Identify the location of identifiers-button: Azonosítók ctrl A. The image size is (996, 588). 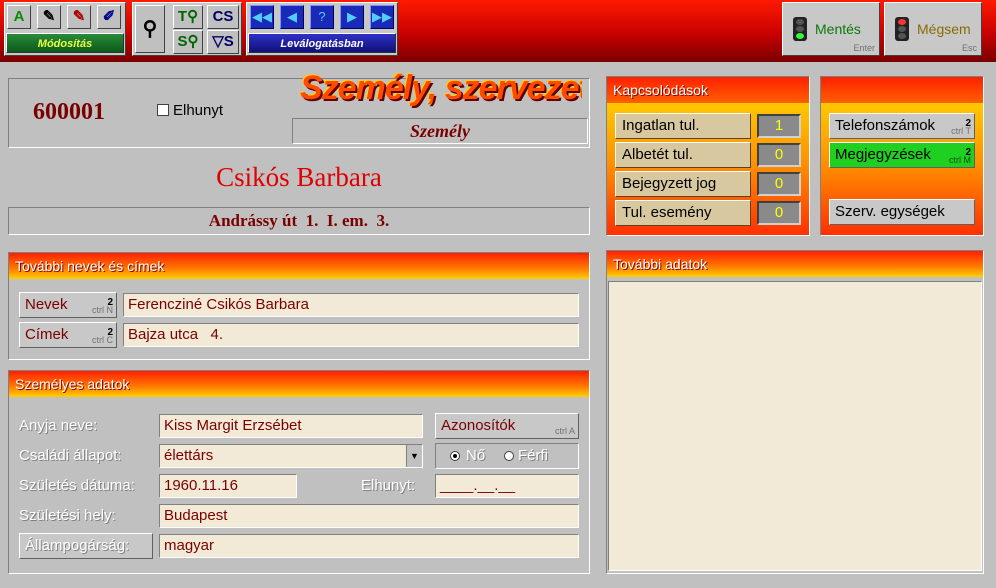
(507, 426).